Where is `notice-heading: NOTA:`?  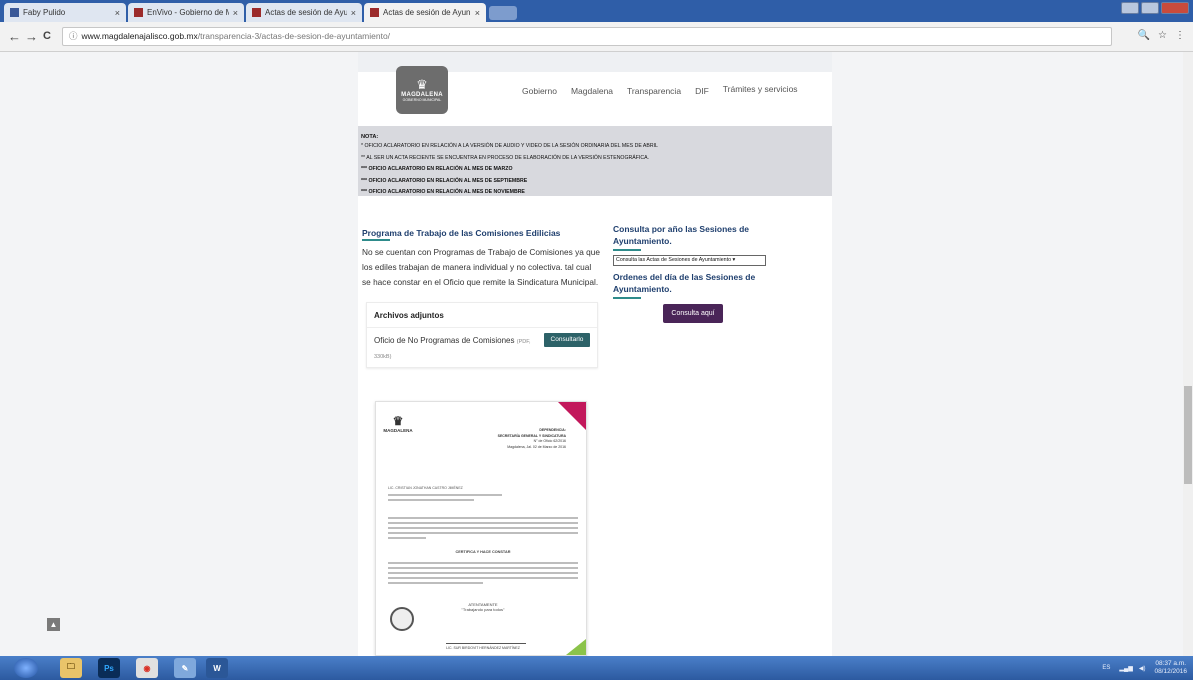 notice-heading: NOTA: is located at coordinates (370, 137).